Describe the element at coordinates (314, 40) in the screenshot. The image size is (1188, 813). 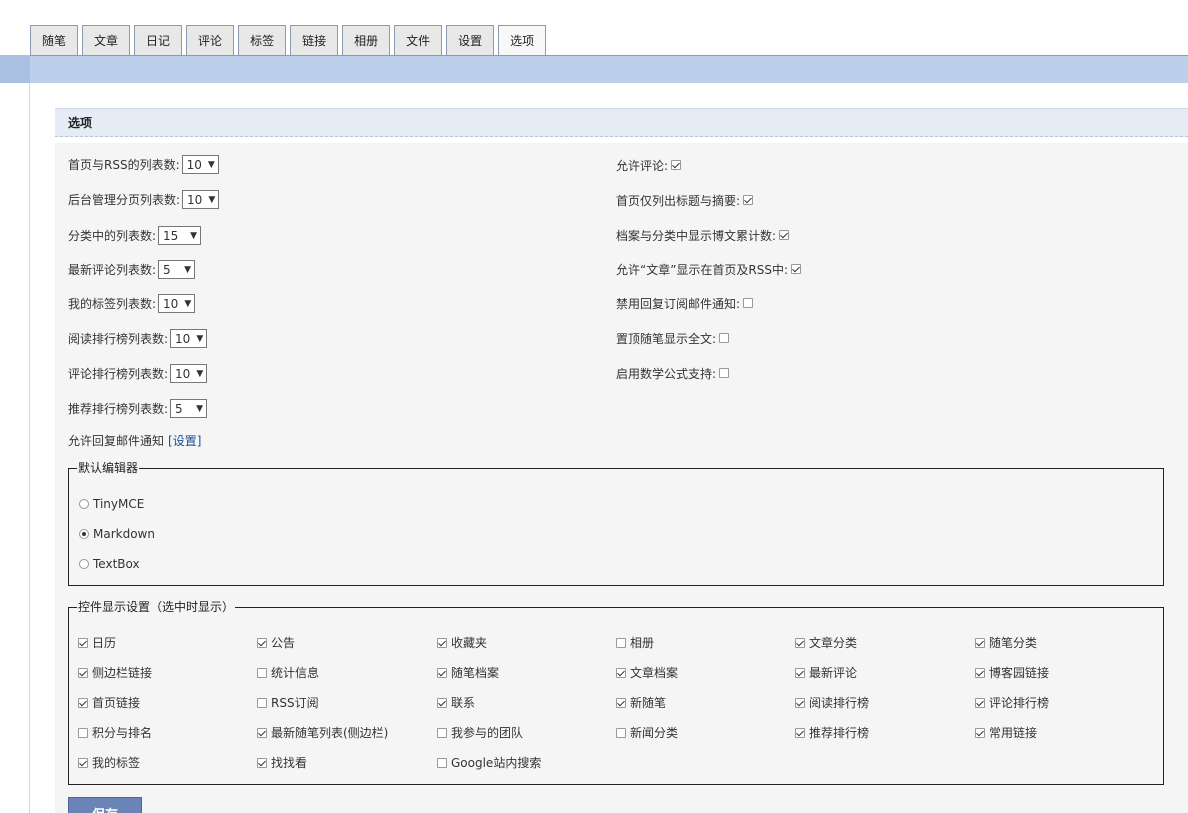
I see `tab-links: 链接` at that location.